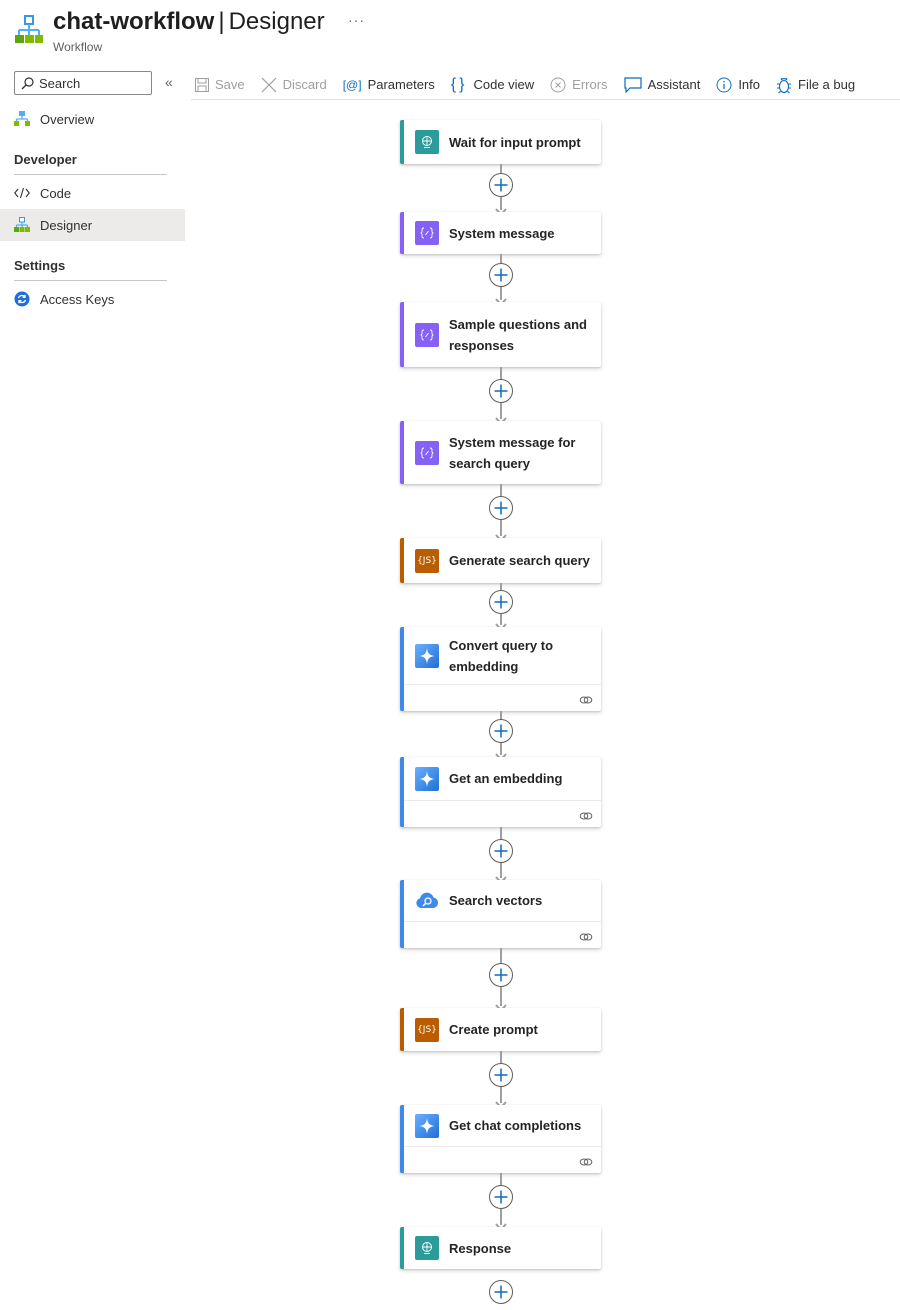 The width and height of the screenshot is (900, 1310). What do you see at coordinates (827, 84) in the screenshot?
I see `file-bug-label: File a bug` at bounding box center [827, 84].